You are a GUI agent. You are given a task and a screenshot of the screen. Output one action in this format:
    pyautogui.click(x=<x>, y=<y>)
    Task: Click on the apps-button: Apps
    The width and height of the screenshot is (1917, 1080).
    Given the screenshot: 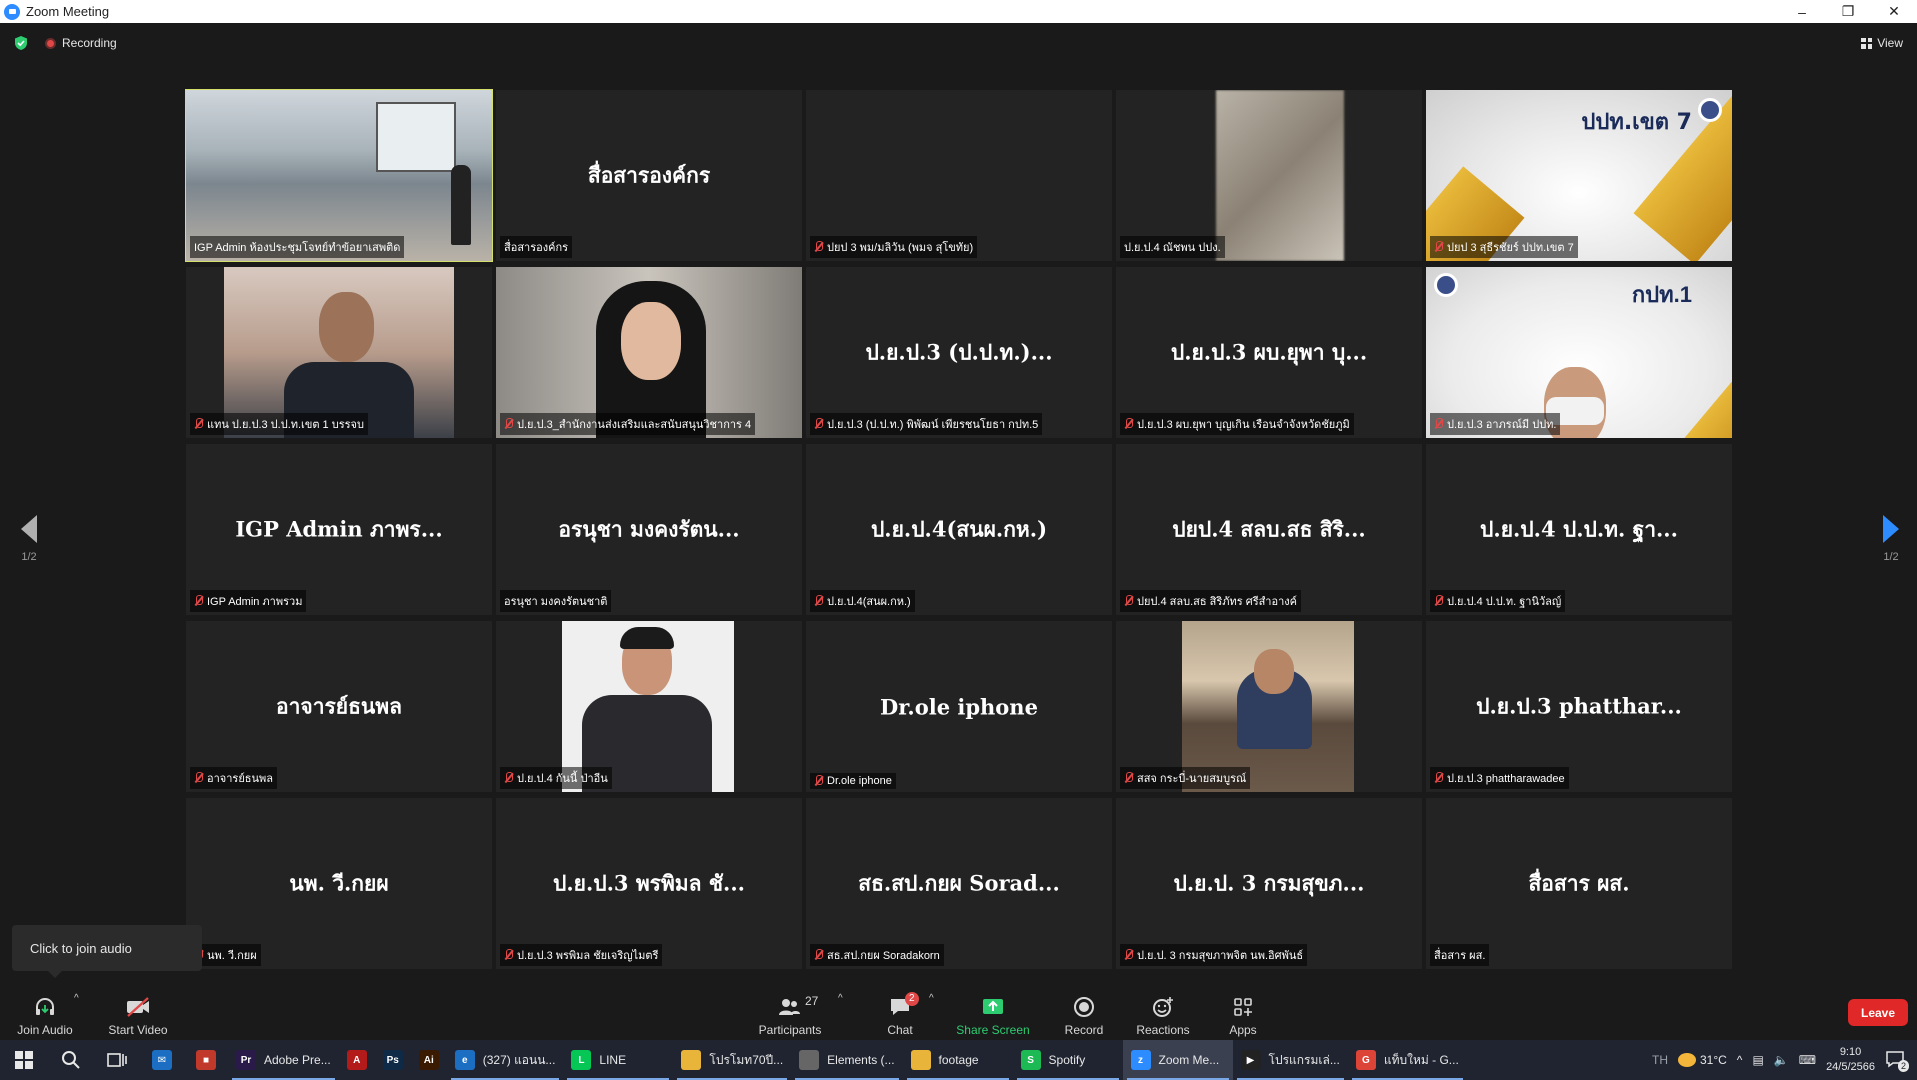 What is the action you would take?
    pyautogui.click(x=1243, y=1013)
    